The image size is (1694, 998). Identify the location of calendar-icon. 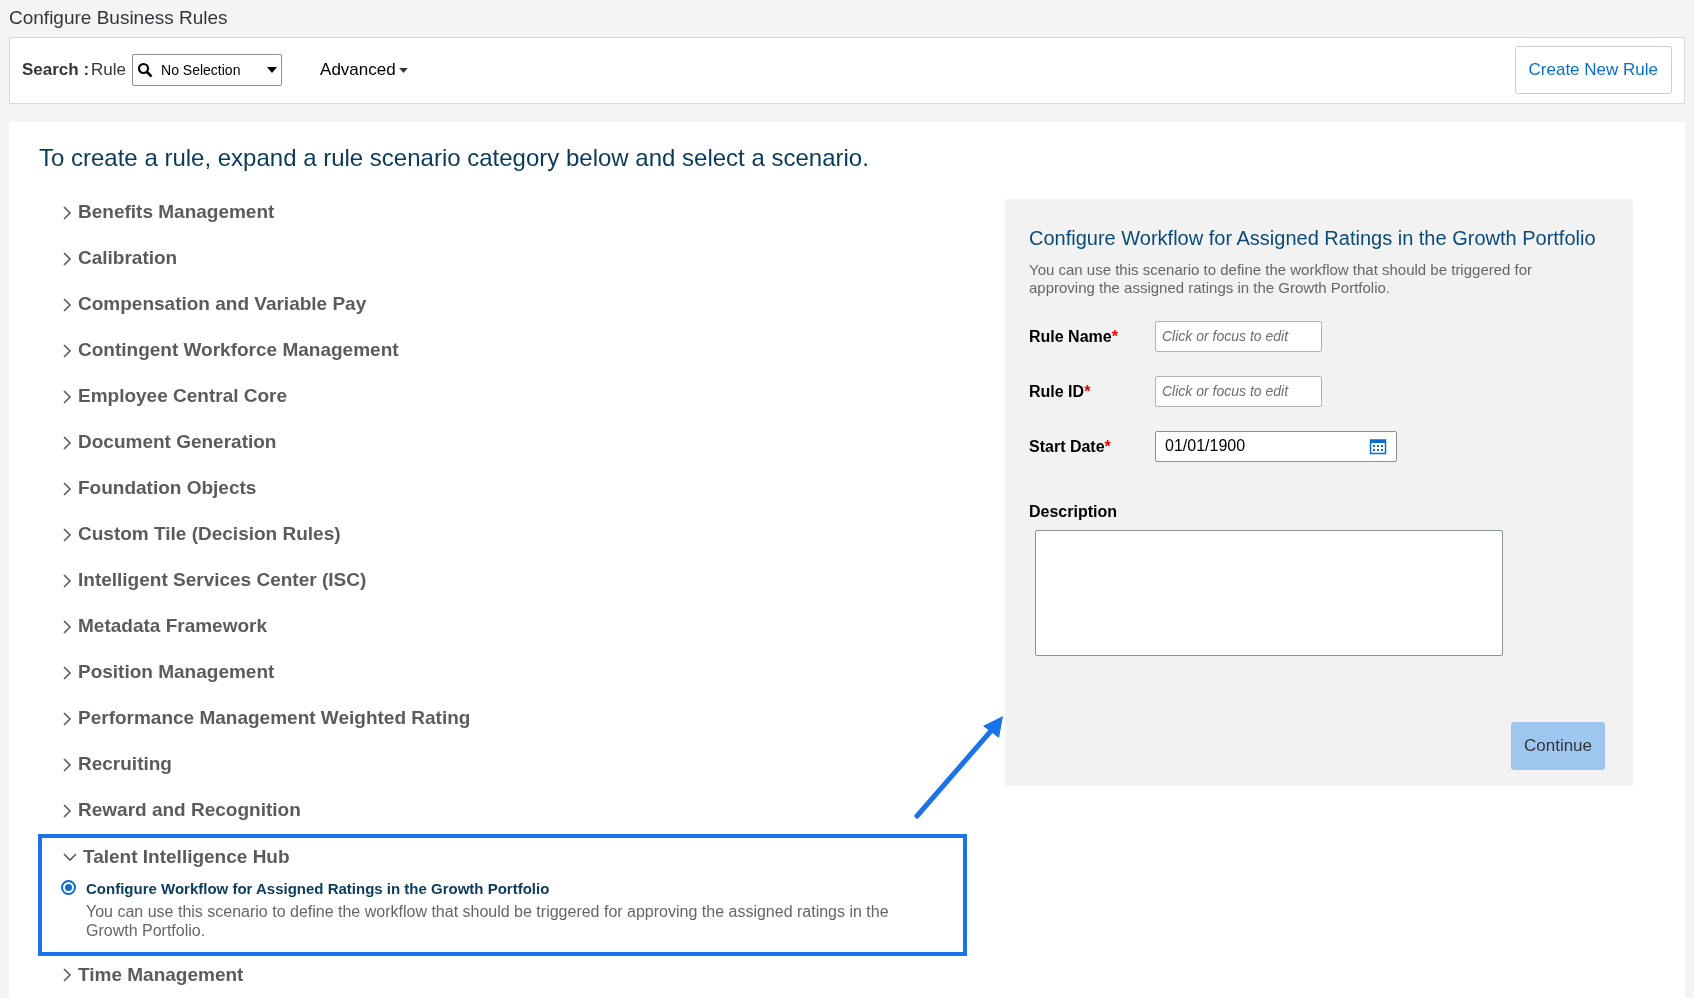
(1378, 446).